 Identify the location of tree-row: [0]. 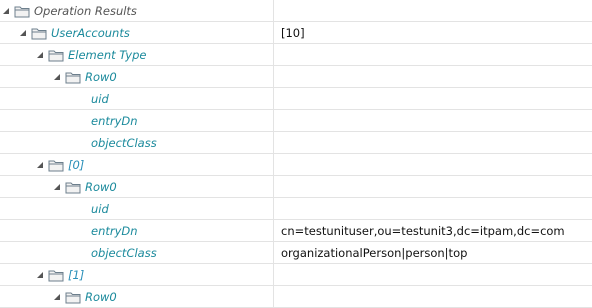
(296, 165).